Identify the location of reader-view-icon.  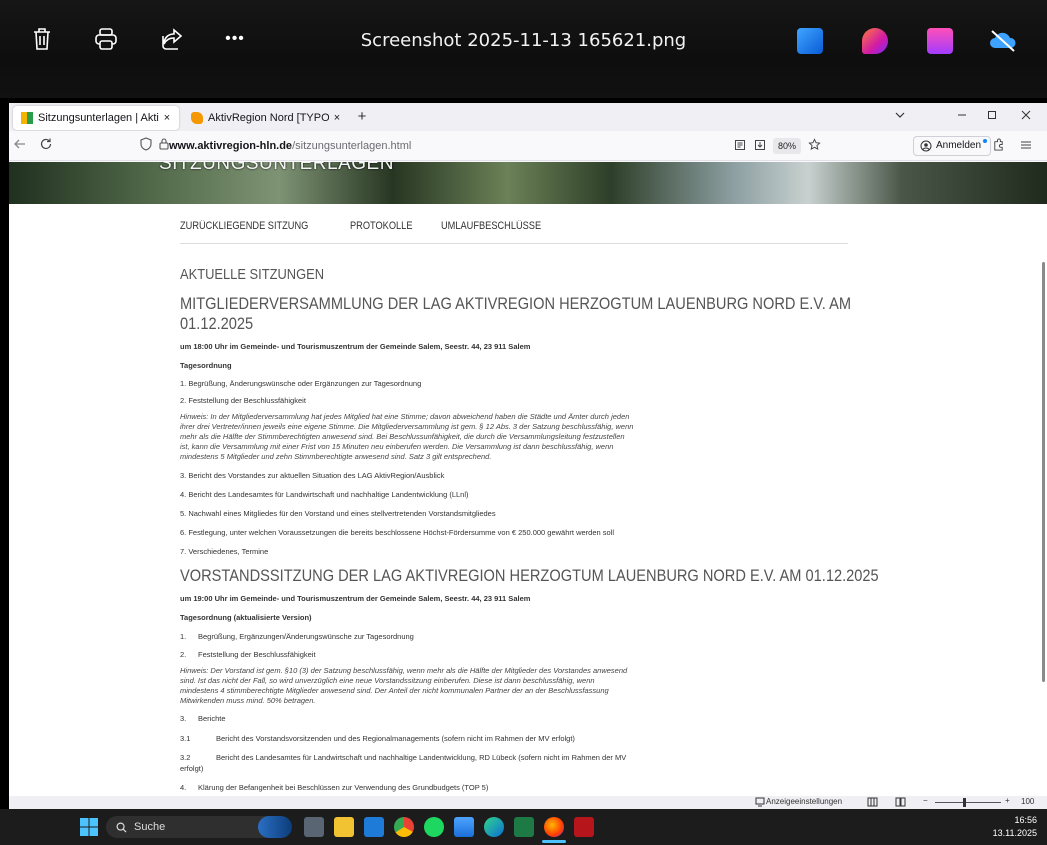
(740, 146).